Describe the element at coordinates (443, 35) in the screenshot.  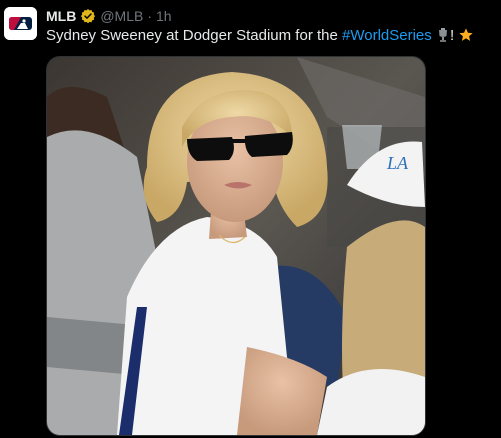
I see `trophy-icon` at that location.